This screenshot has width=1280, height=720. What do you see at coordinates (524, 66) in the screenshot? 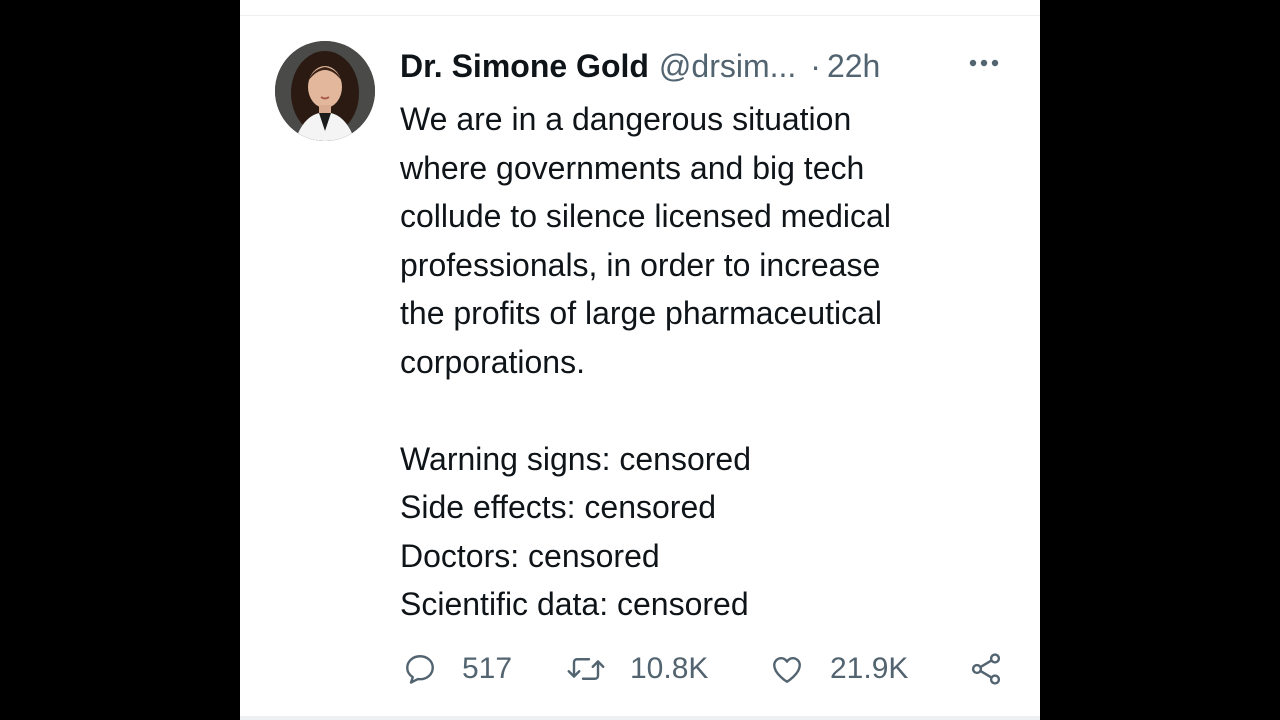
I see `display-name: Dr. Simone Gold` at bounding box center [524, 66].